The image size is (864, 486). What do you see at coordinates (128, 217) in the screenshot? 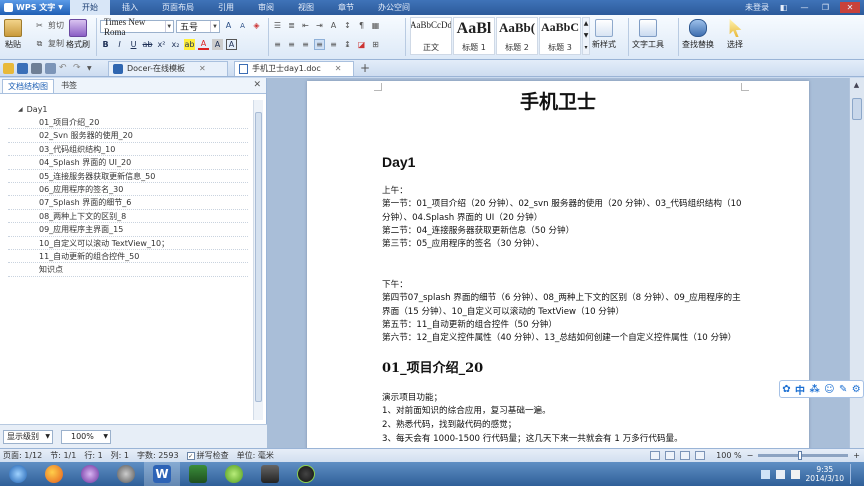
I see `outline-item: 08_两种上下文的区别_8` at bounding box center [128, 217].